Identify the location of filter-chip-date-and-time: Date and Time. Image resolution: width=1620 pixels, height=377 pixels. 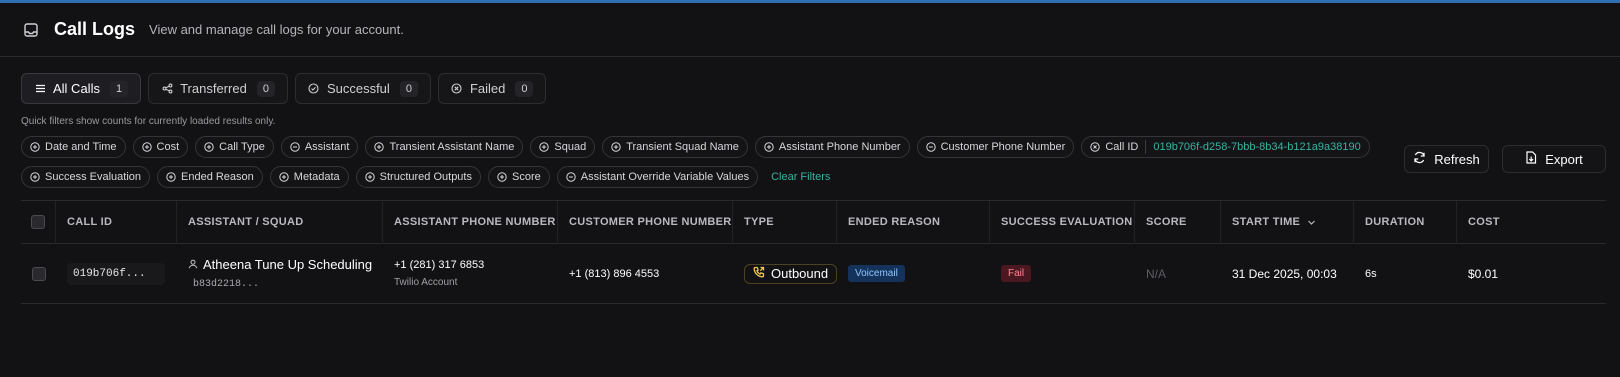
(73, 147).